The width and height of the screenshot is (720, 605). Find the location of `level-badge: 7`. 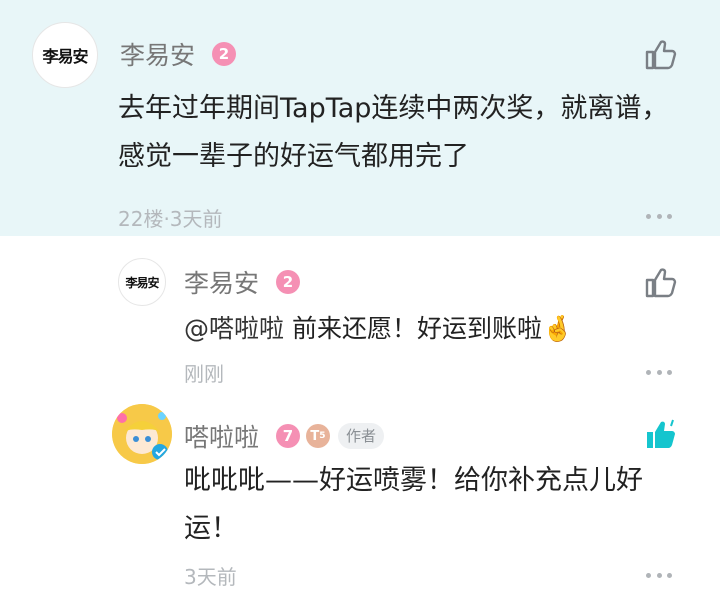

level-badge: 7 is located at coordinates (288, 436).